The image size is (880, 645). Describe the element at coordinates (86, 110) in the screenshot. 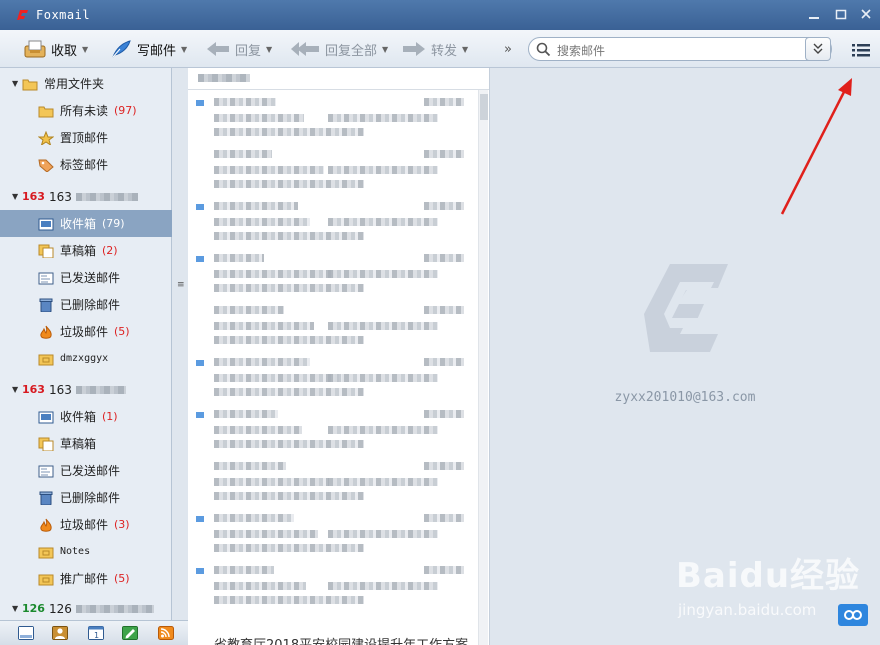

I see `folder-all-unread: 所有未读 (97)` at that location.